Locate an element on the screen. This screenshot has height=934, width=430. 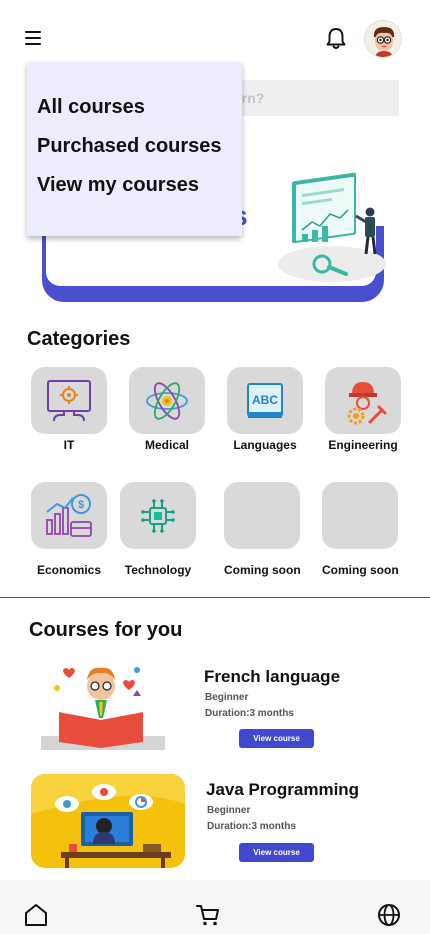
category-label: Medical is located at coordinates (166, 445).